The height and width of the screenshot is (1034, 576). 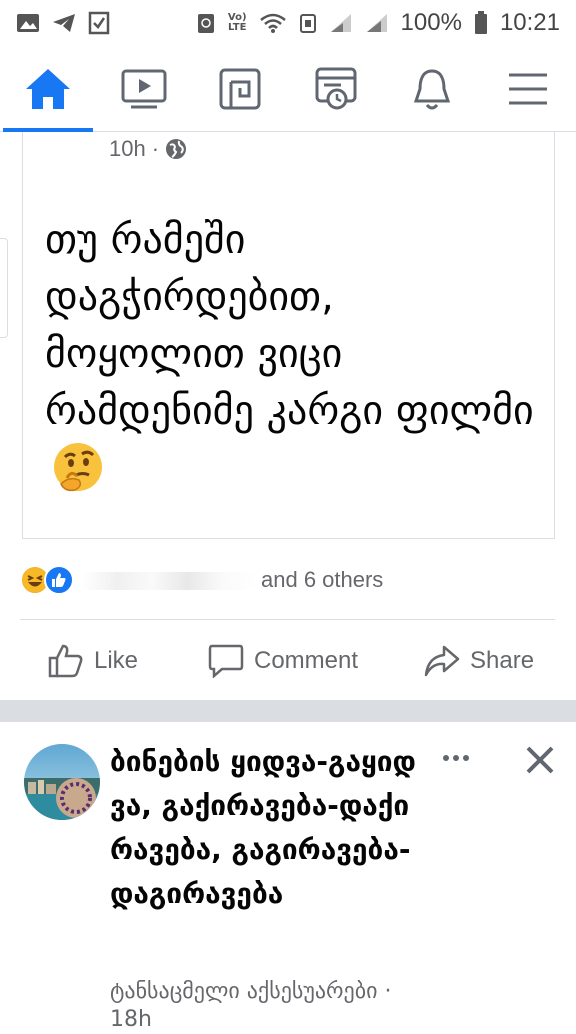 What do you see at coordinates (288, 89) in the screenshot?
I see `top-navigation-bar` at bounding box center [288, 89].